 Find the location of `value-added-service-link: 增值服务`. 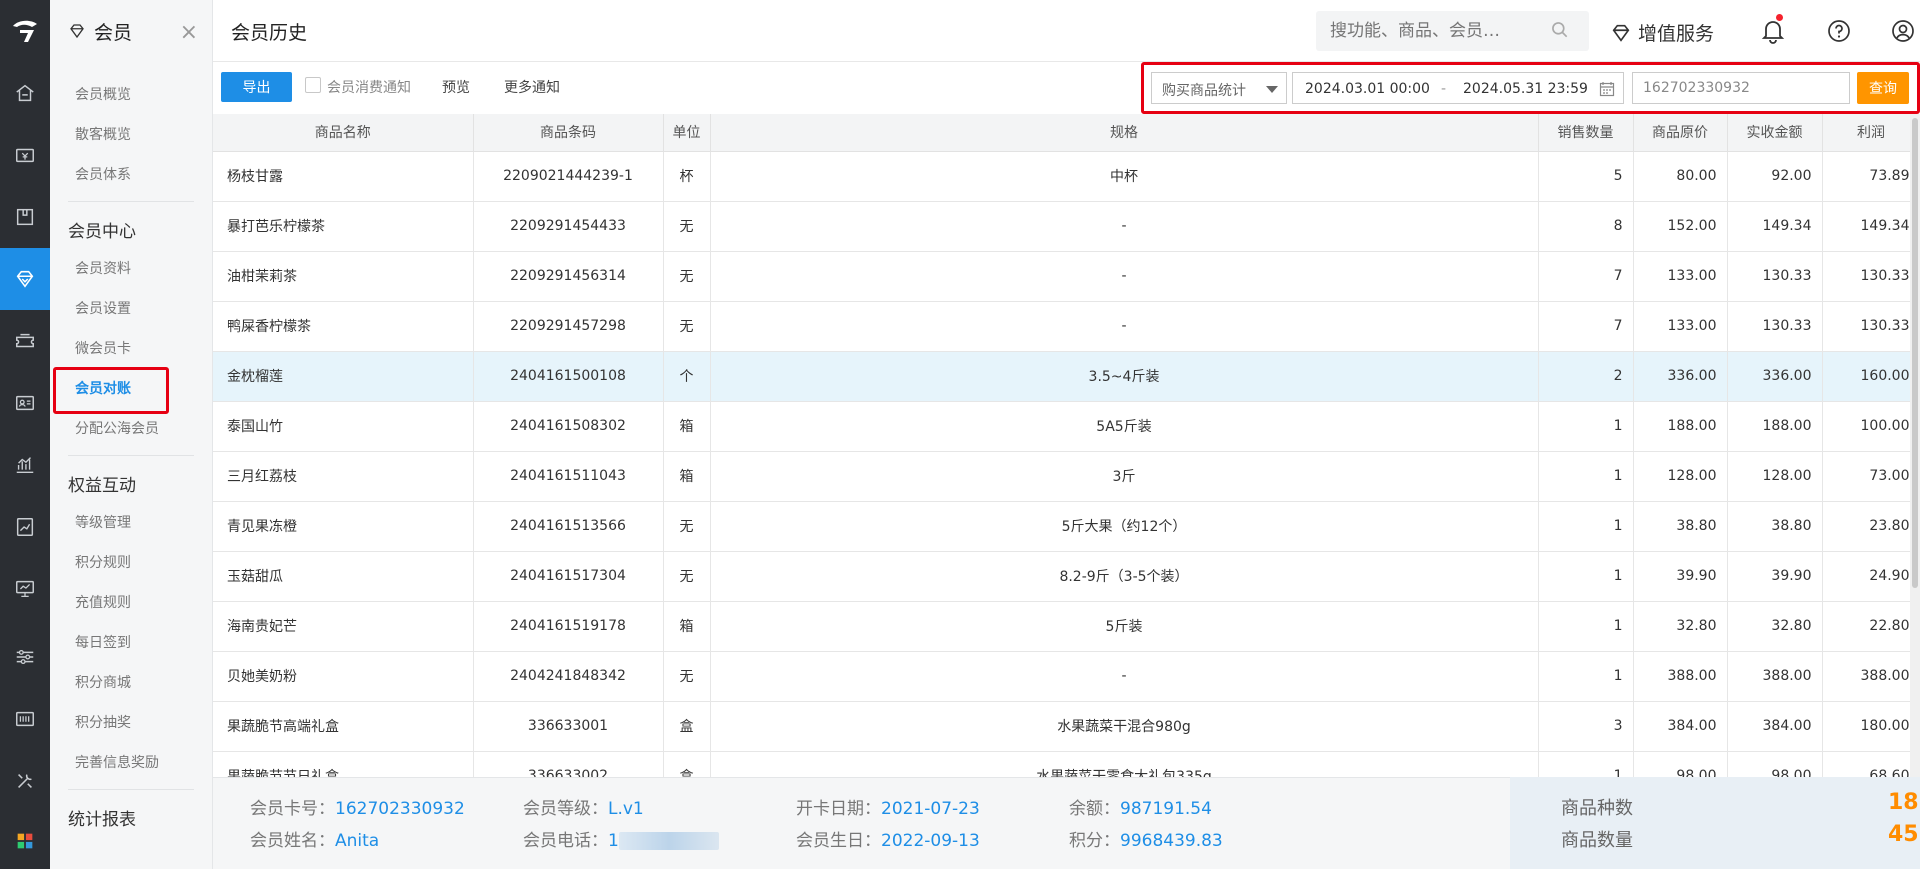

value-added-service-link: 增值服务 is located at coordinates (1662, 32).